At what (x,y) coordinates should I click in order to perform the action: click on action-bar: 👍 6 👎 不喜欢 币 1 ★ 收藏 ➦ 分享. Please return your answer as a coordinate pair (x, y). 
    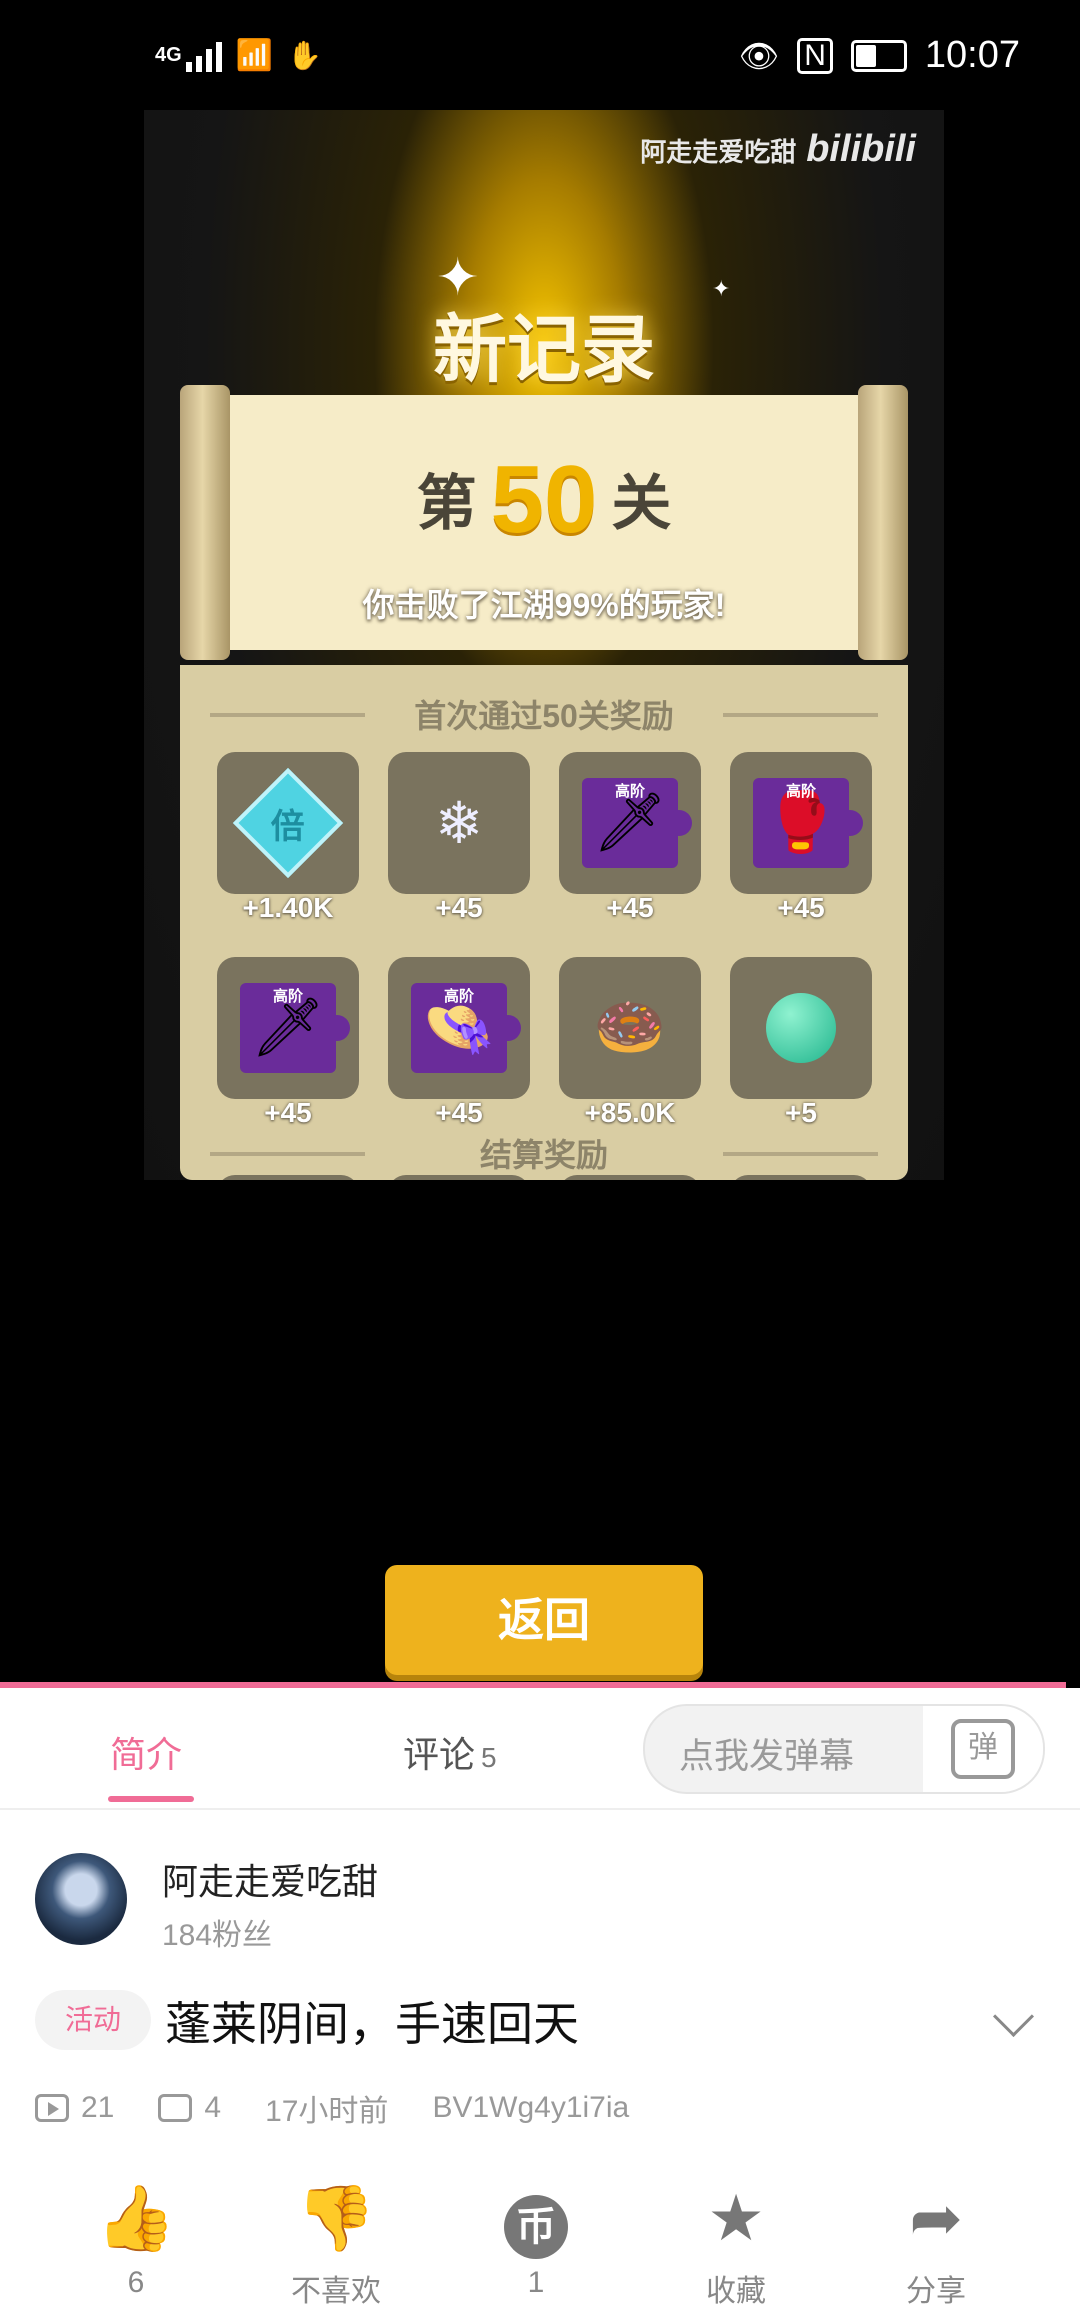
    Looking at the image, I should click on (540, 2244).